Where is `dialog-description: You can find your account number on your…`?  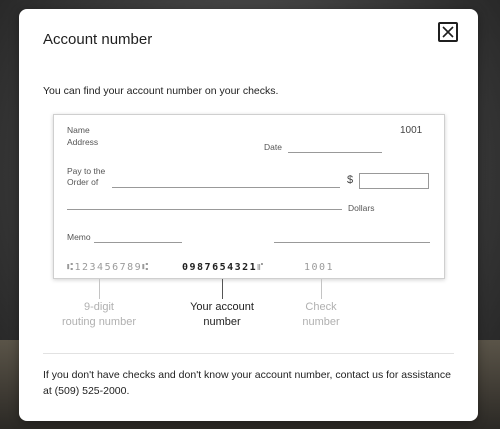
dialog-description: You can find your account number on your… is located at coordinates (161, 91).